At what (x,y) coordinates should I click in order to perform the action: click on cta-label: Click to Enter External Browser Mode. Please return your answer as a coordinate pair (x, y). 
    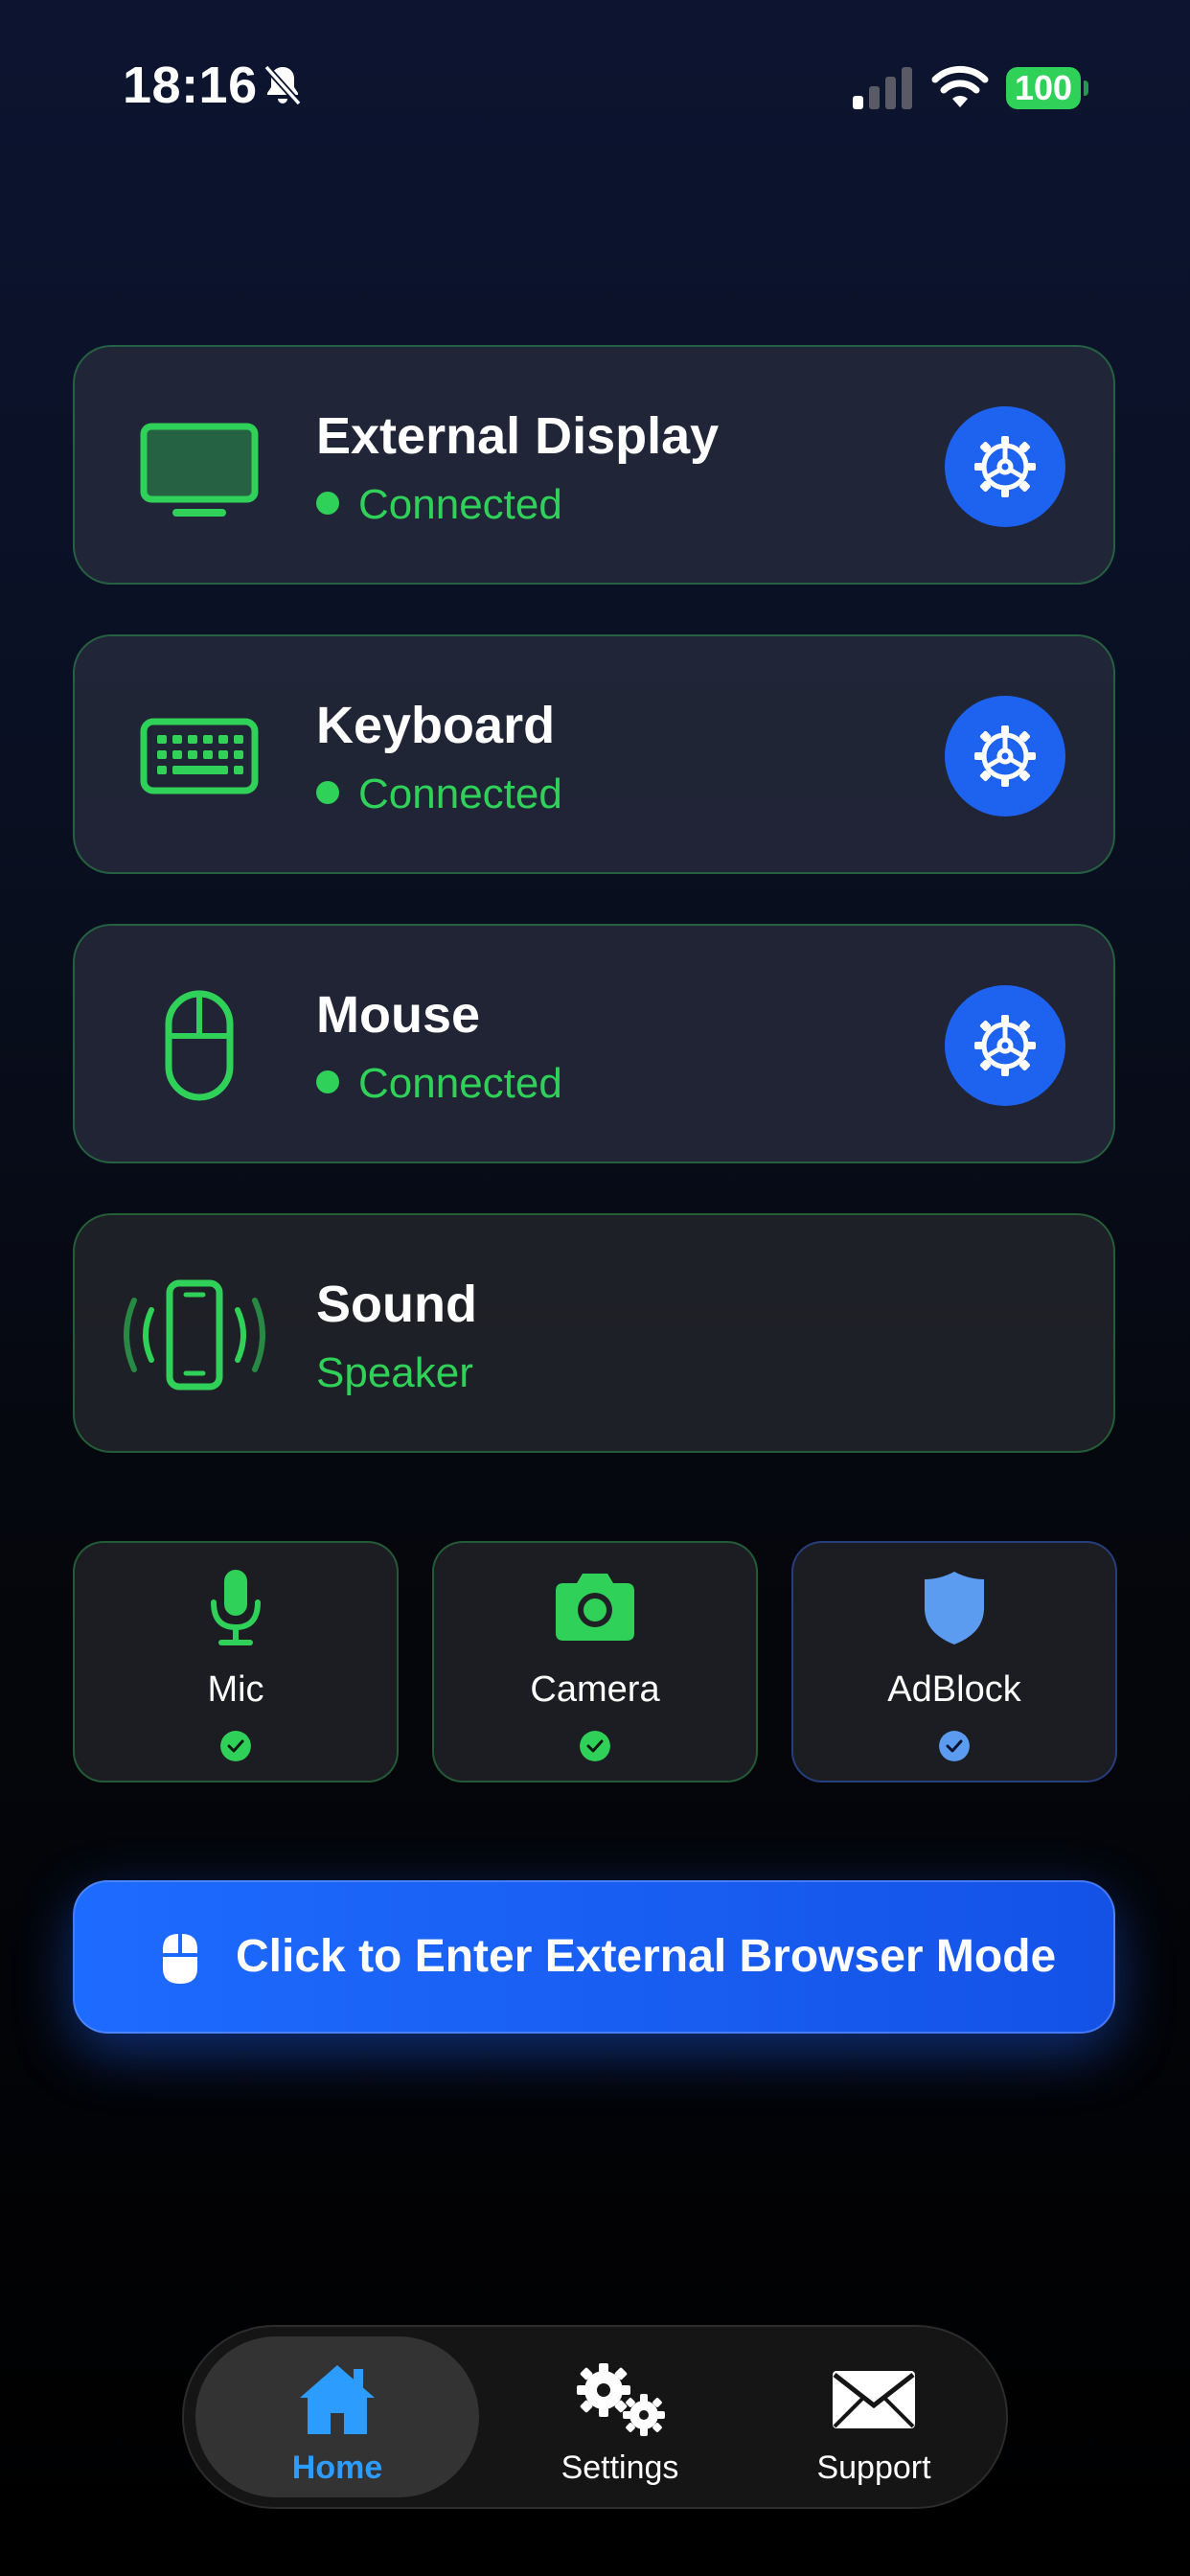
    Looking at the image, I should click on (647, 1956).